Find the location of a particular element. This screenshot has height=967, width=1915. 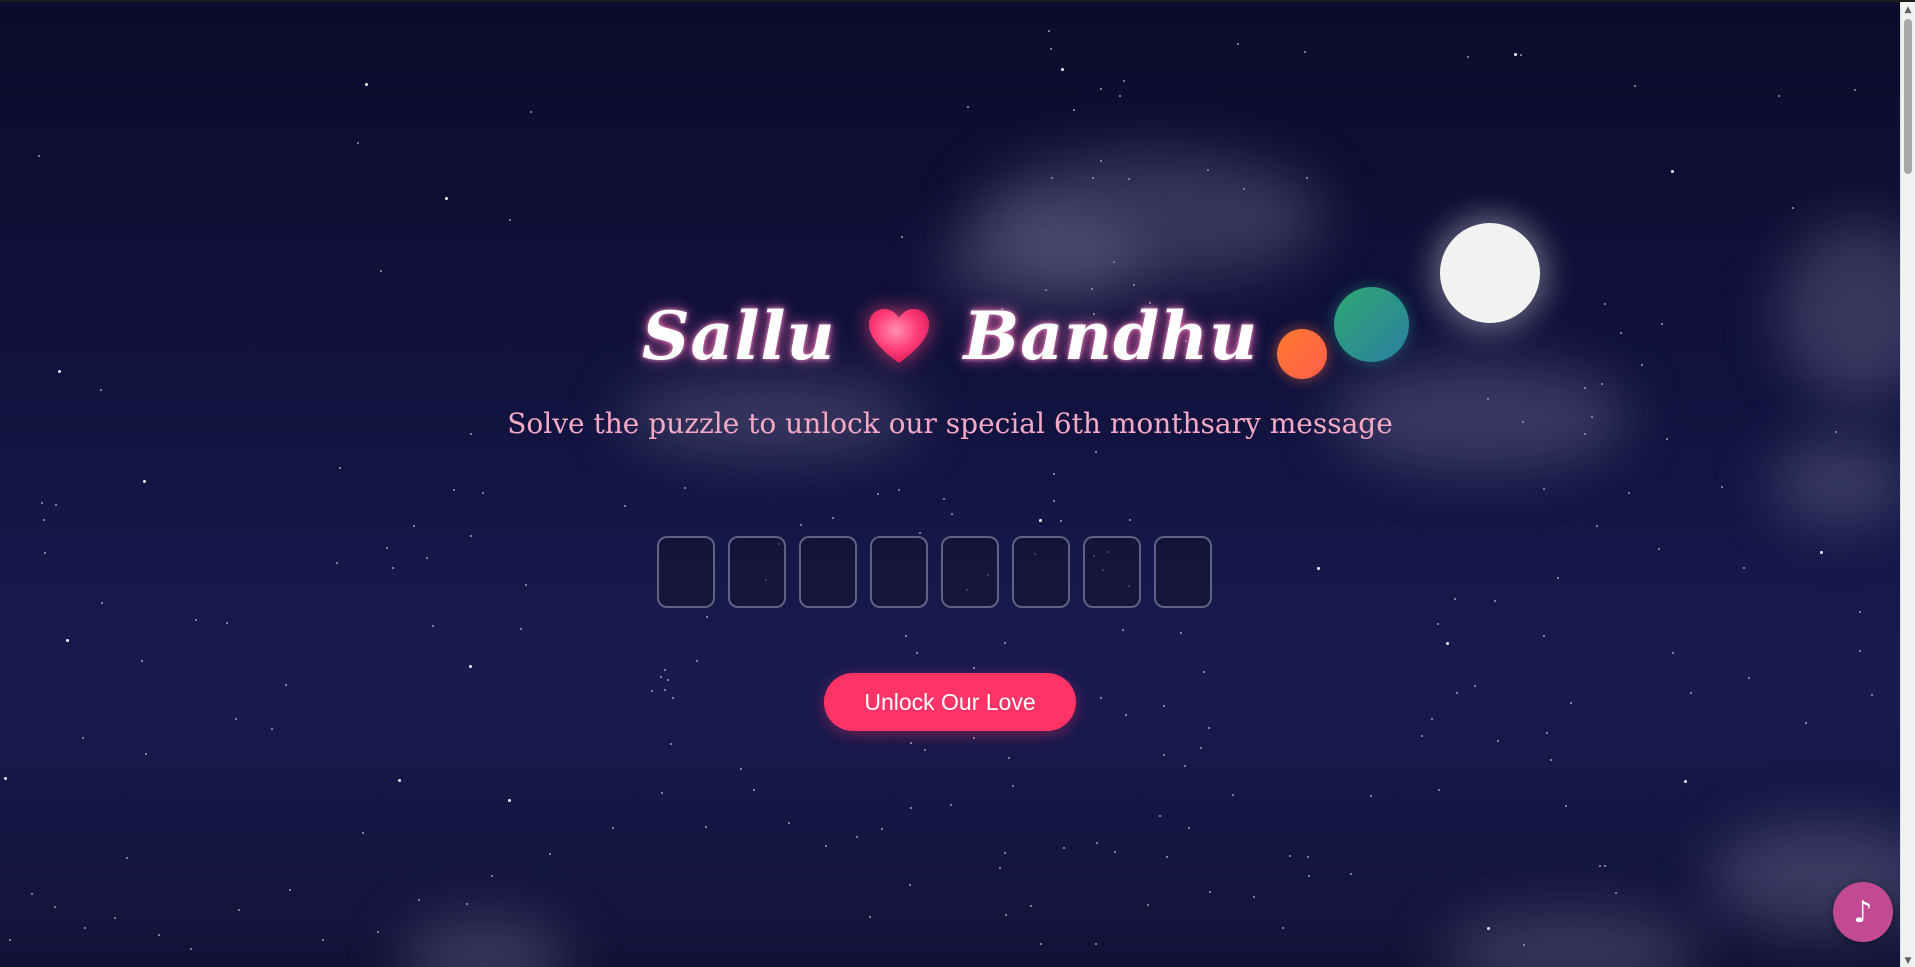

music-note-icon: ♪ is located at coordinates (1863, 912).